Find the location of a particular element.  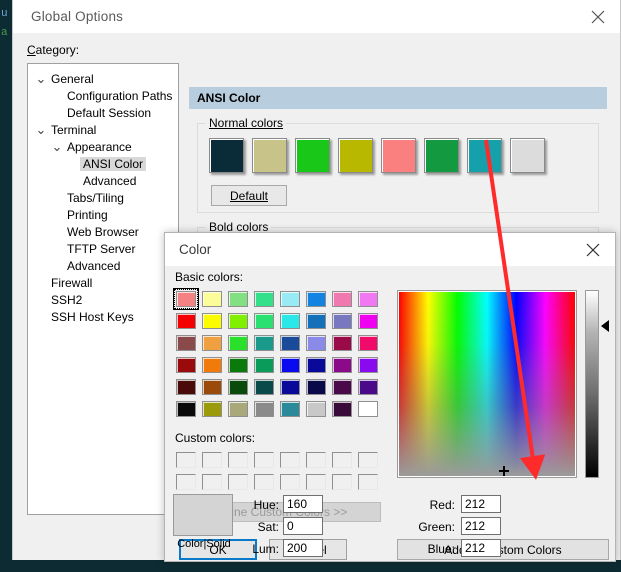

tree-item-ansi-color: ANSI Color is located at coordinates (103, 163).